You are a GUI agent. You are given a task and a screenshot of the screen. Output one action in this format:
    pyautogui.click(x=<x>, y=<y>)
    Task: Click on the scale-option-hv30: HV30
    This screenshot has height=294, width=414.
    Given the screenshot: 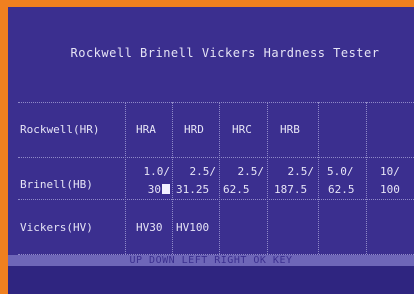 What is the action you would take?
    pyautogui.click(x=149, y=228)
    